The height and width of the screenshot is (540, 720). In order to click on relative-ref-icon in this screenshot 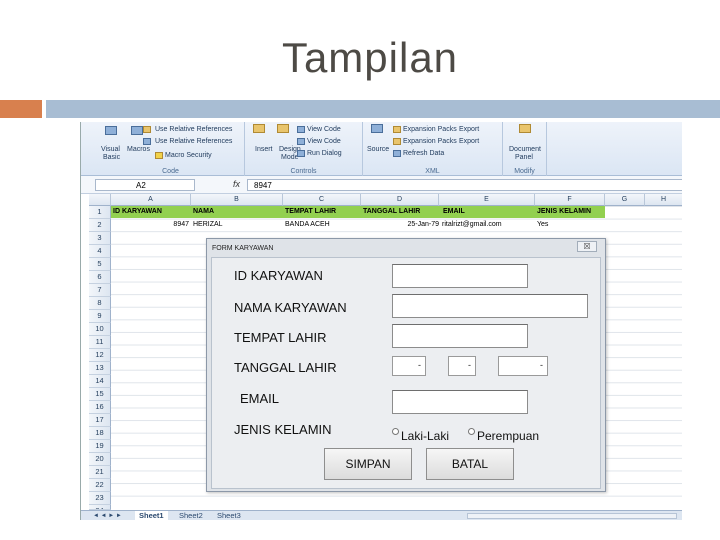, I will do `click(147, 141)`.